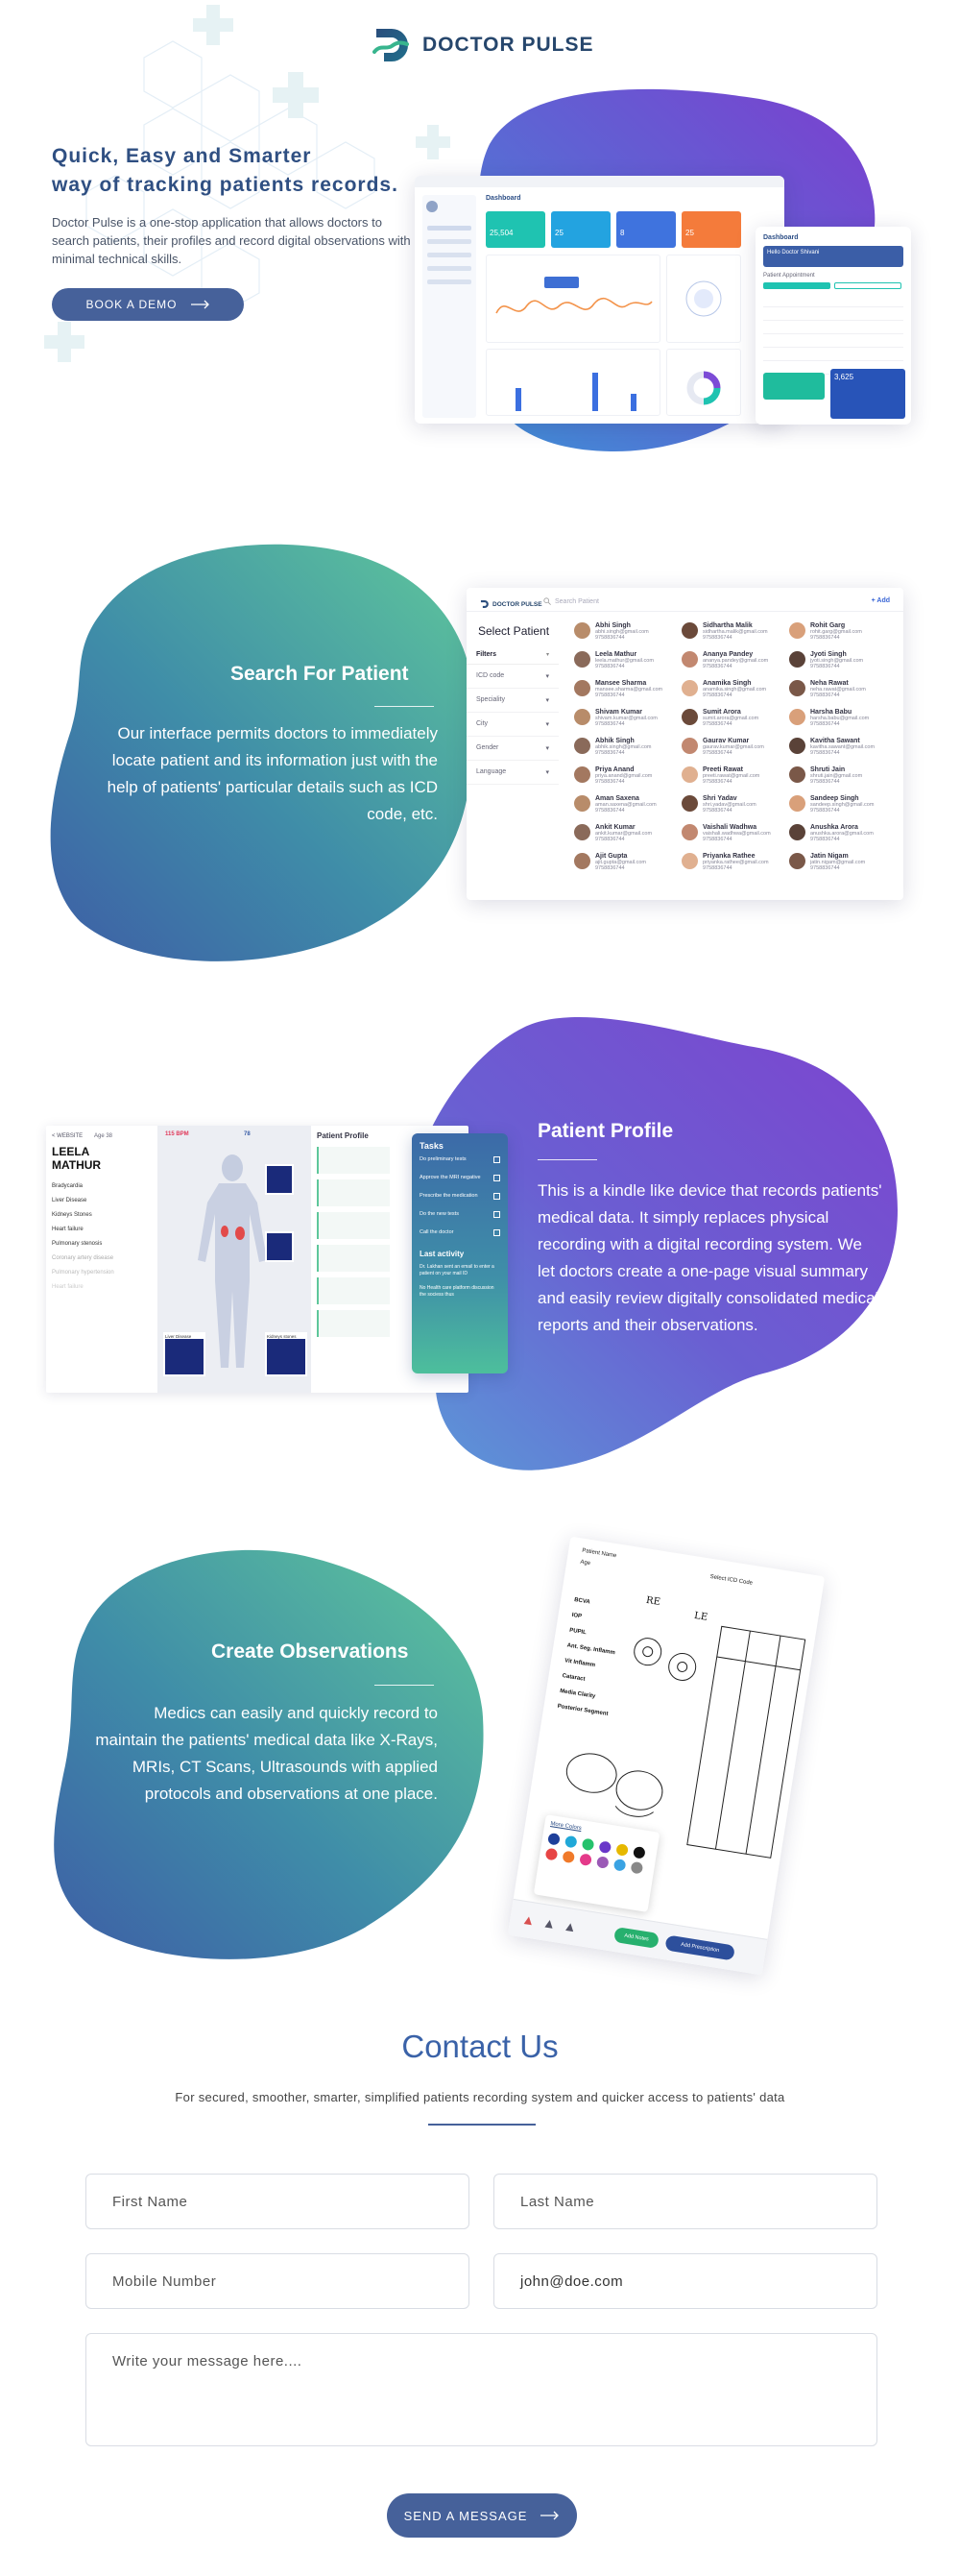 This screenshot has width=960, height=2576. Describe the element at coordinates (606, 1131) in the screenshot. I see `profile-title: Patient Profile` at that location.